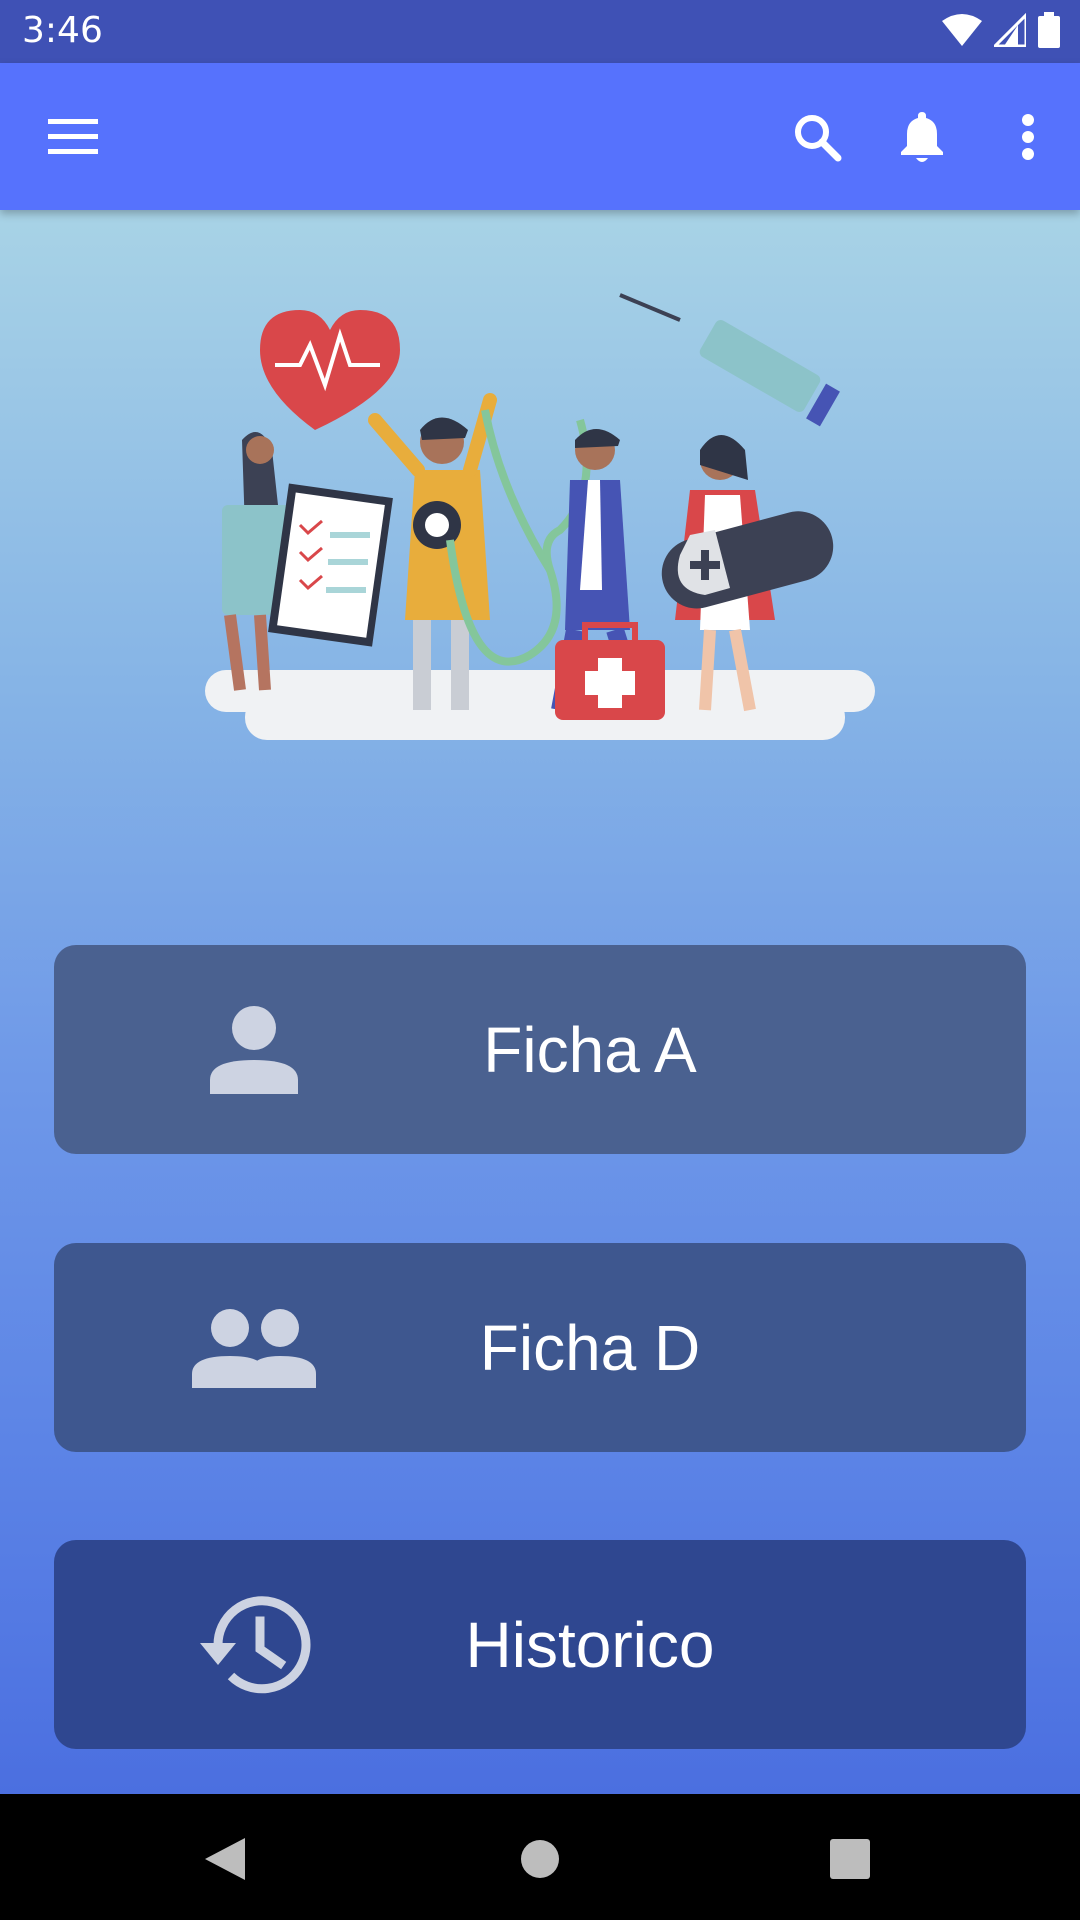 Image resolution: width=1080 pixels, height=1920 pixels. Describe the element at coordinates (540, 136) in the screenshot. I see `app-bar` at that location.